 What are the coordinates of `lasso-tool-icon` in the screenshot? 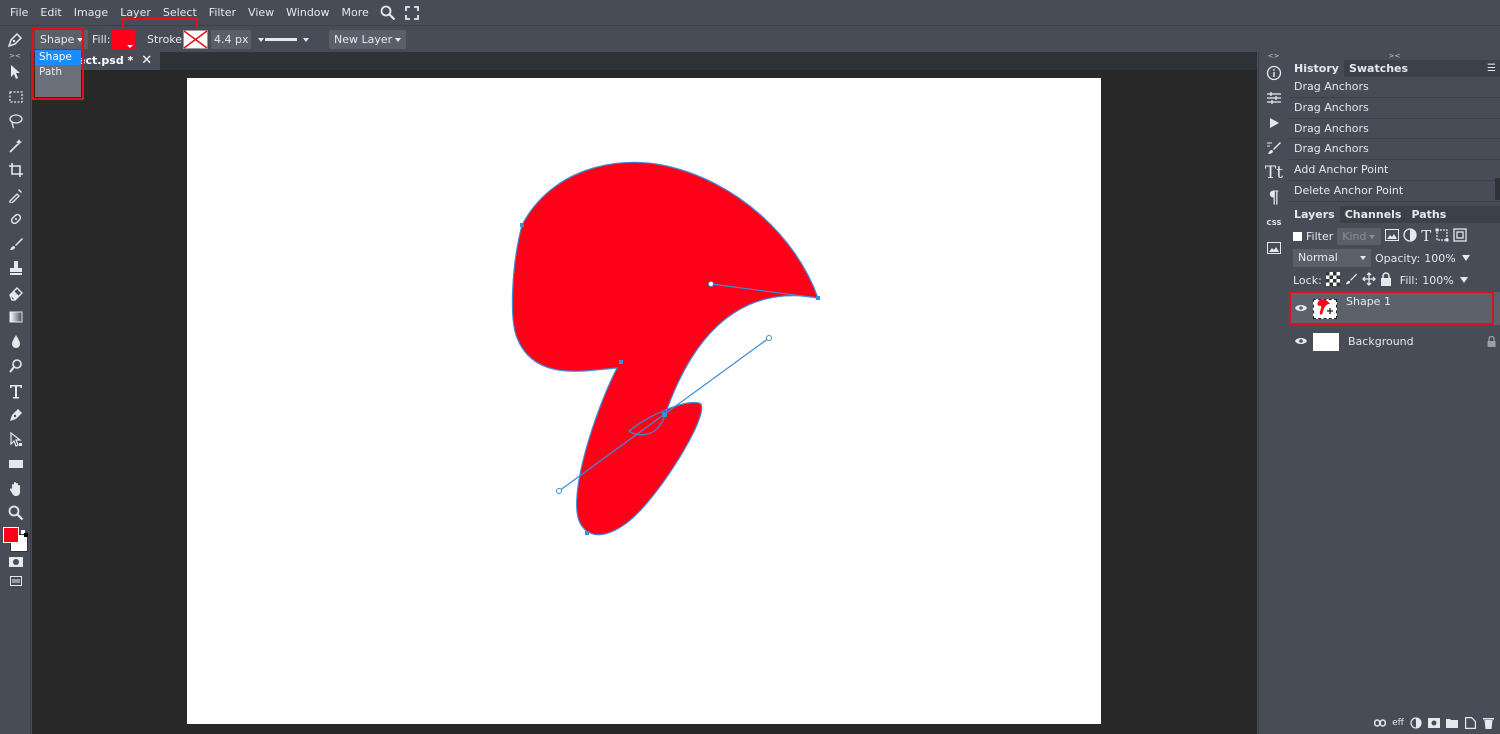 It's located at (15, 121).